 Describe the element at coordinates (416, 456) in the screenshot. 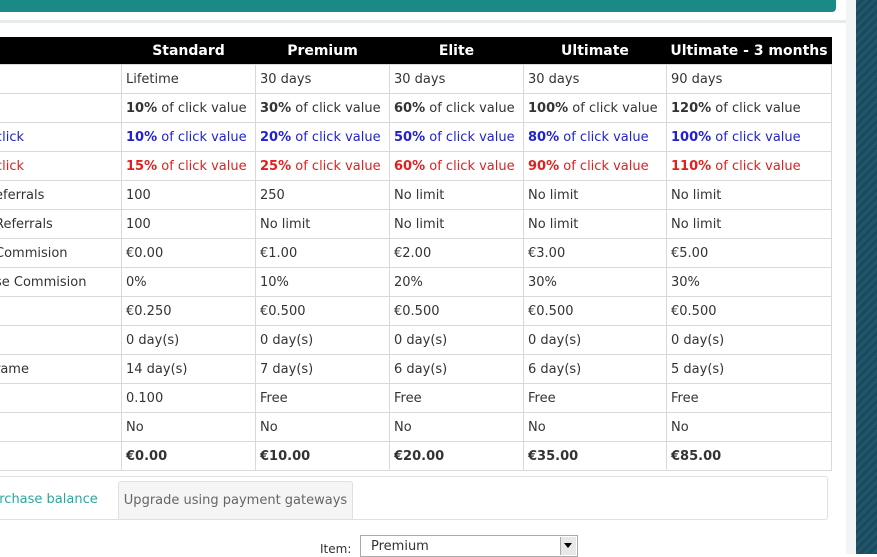

I see `price-row: €0.00 €10.00 €20.00 €35.00 €85.00` at that location.